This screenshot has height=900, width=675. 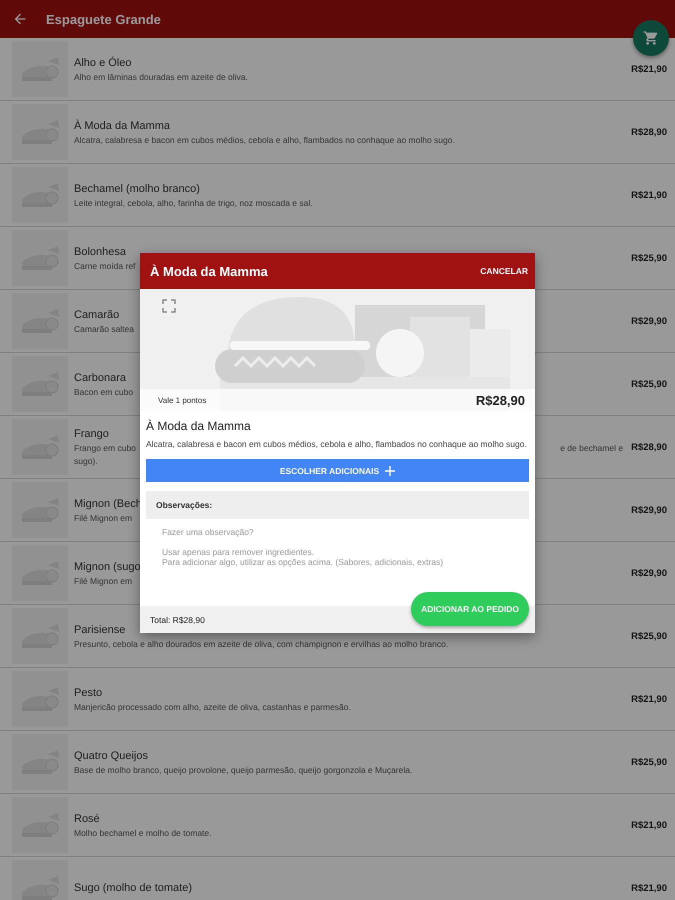 I want to click on item-description: Bacon em cubo, so click(x=104, y=391).